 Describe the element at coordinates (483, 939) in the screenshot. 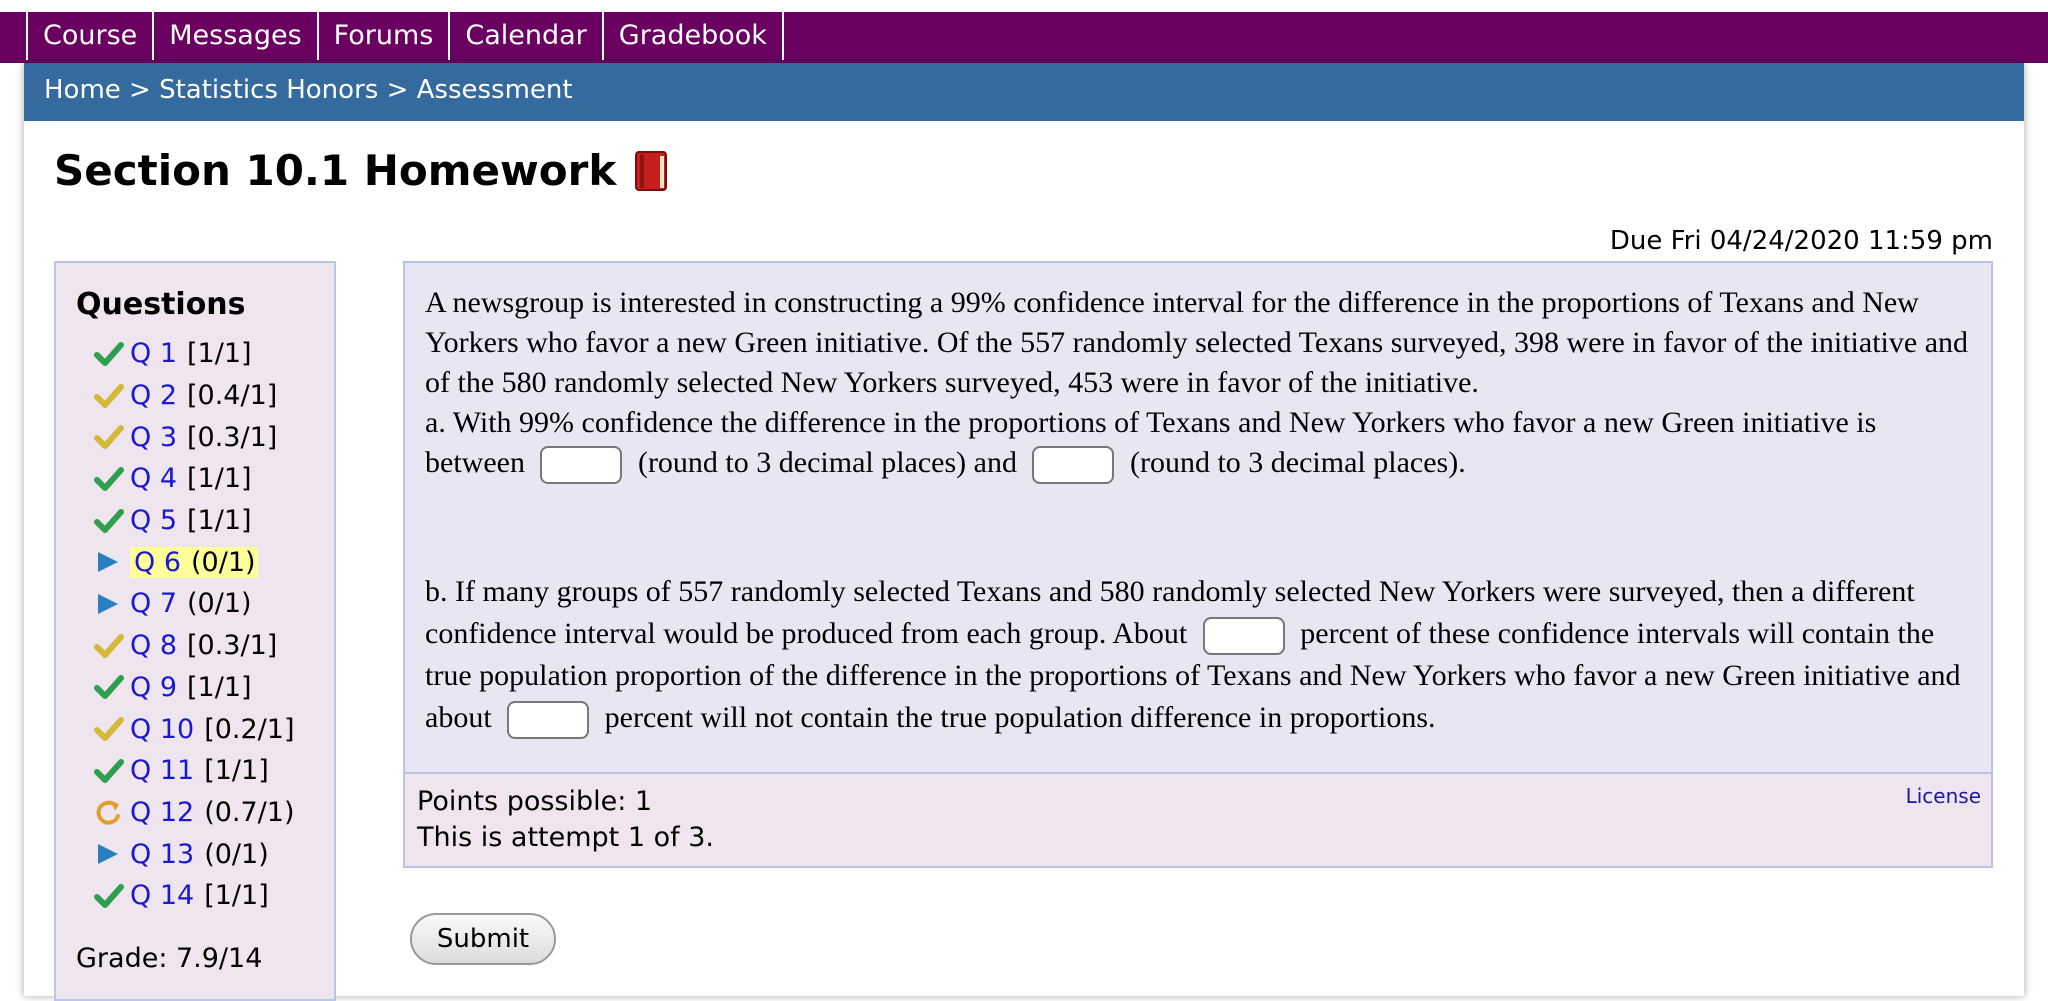

I see `submit-button: Submit` at that location.